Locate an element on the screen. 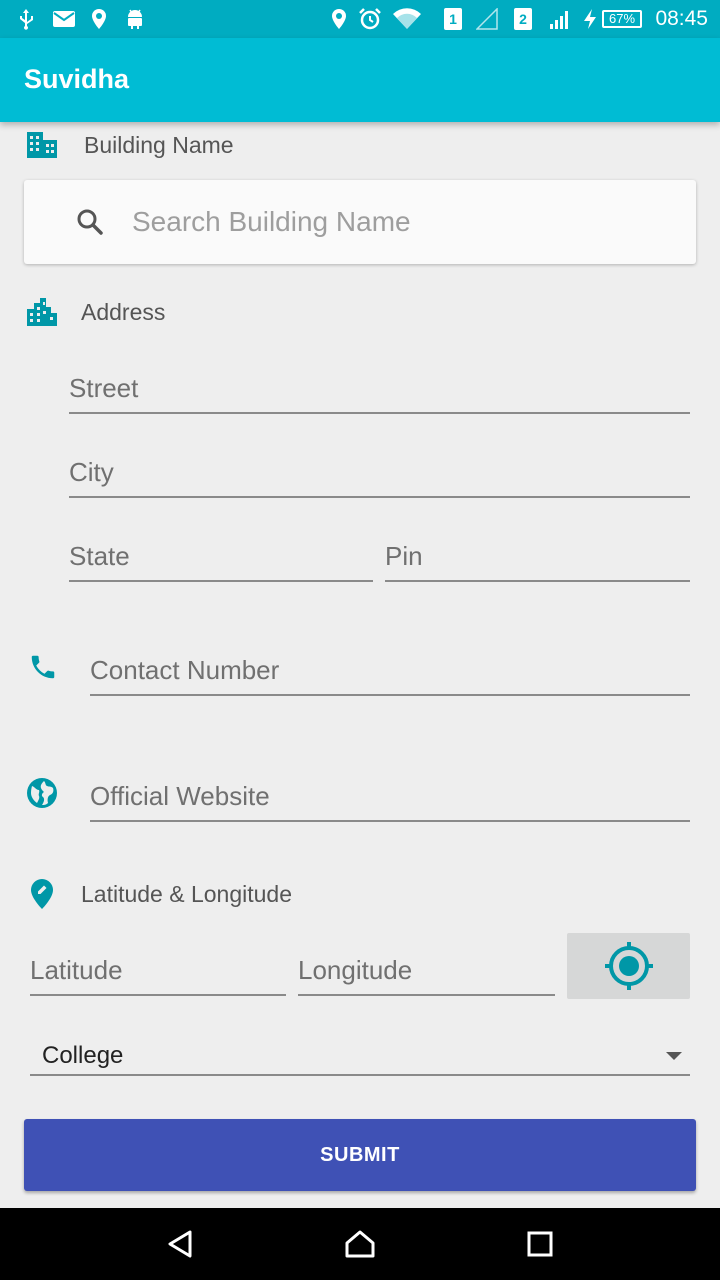 This screenshot has width=720, height=1280. app-title: Suvidha is located at coordinates (77, 79).